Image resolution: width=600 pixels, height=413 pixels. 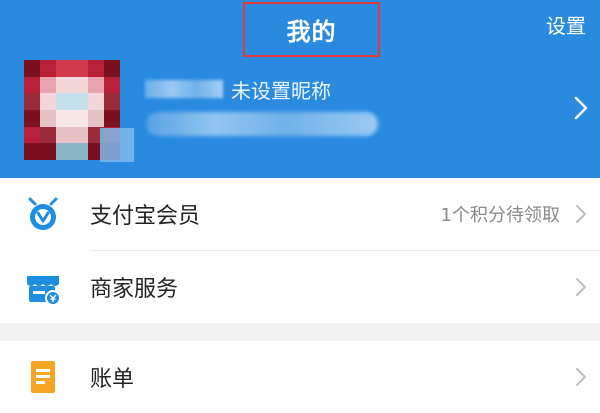 What do you see at coordinates (300, 332) in the screenshot?
I see `section-gap` at bounding box center [300, 332].